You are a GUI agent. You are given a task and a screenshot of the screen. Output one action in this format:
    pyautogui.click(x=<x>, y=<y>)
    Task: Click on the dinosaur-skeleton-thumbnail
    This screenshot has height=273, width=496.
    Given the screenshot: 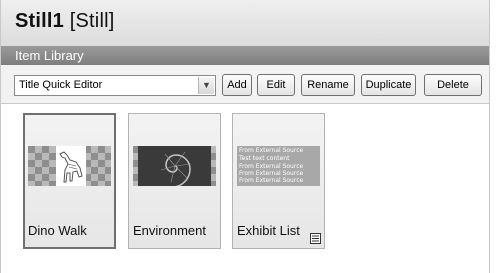 What is the action you would take?
    pyautogui.click(x=69, y=166)
    